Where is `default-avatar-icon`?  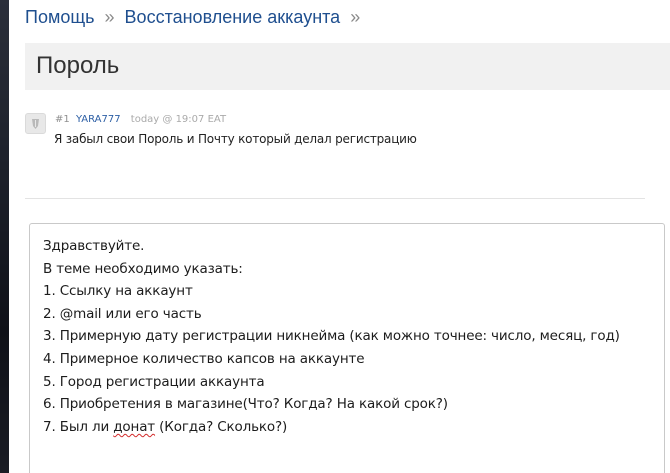 default-avatar-icon is located at coordinates (35, 124).